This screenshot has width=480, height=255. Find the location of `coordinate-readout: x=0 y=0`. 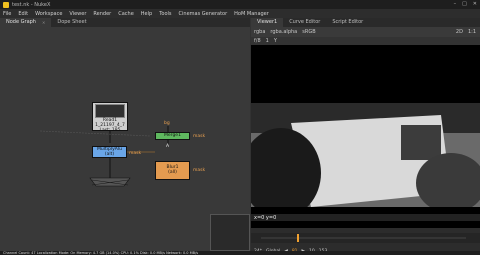

coordinate-readout: x=0 y=0 is located at coordinates (365, 217).